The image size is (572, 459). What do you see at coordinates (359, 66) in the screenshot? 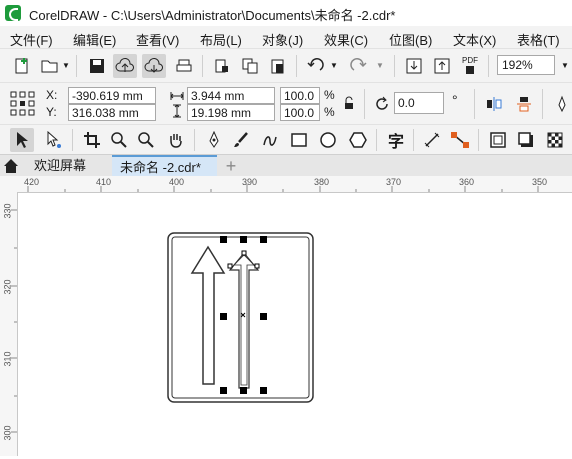
I see `redo-icon` at bounding box center [359, 66].